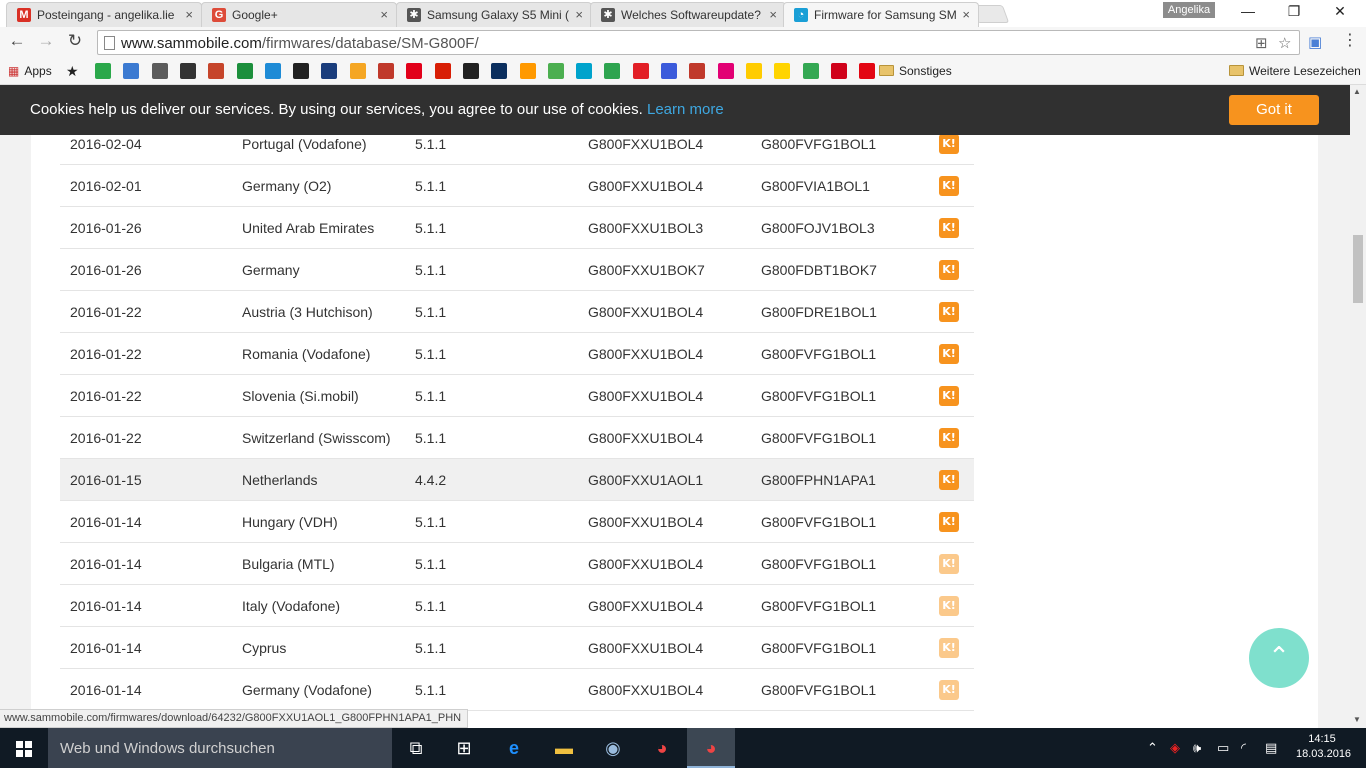 This screenshot has height=768, width=1366. What do you see at coordinates (1315, 42) in the screenshot?
I see `google-translate-extension-icon: ▣` at bounding box center [1315, 42].